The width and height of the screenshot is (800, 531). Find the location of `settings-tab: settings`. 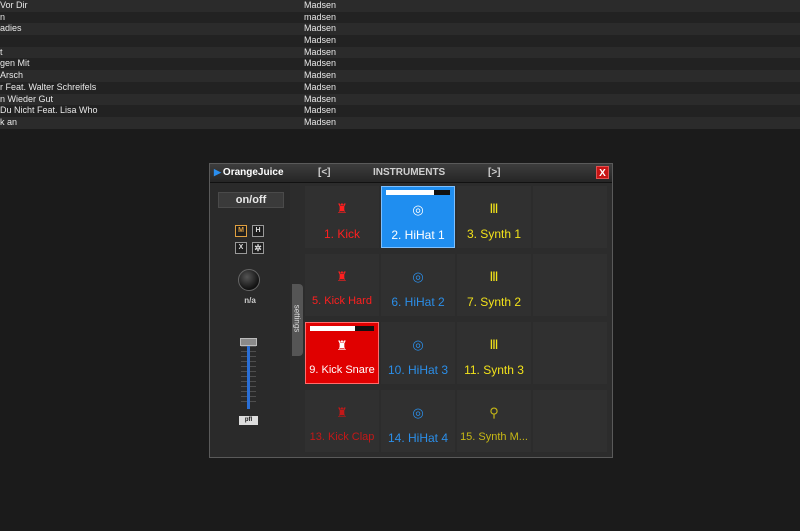

settings-tab: settings is located at coordinates (297, 320).